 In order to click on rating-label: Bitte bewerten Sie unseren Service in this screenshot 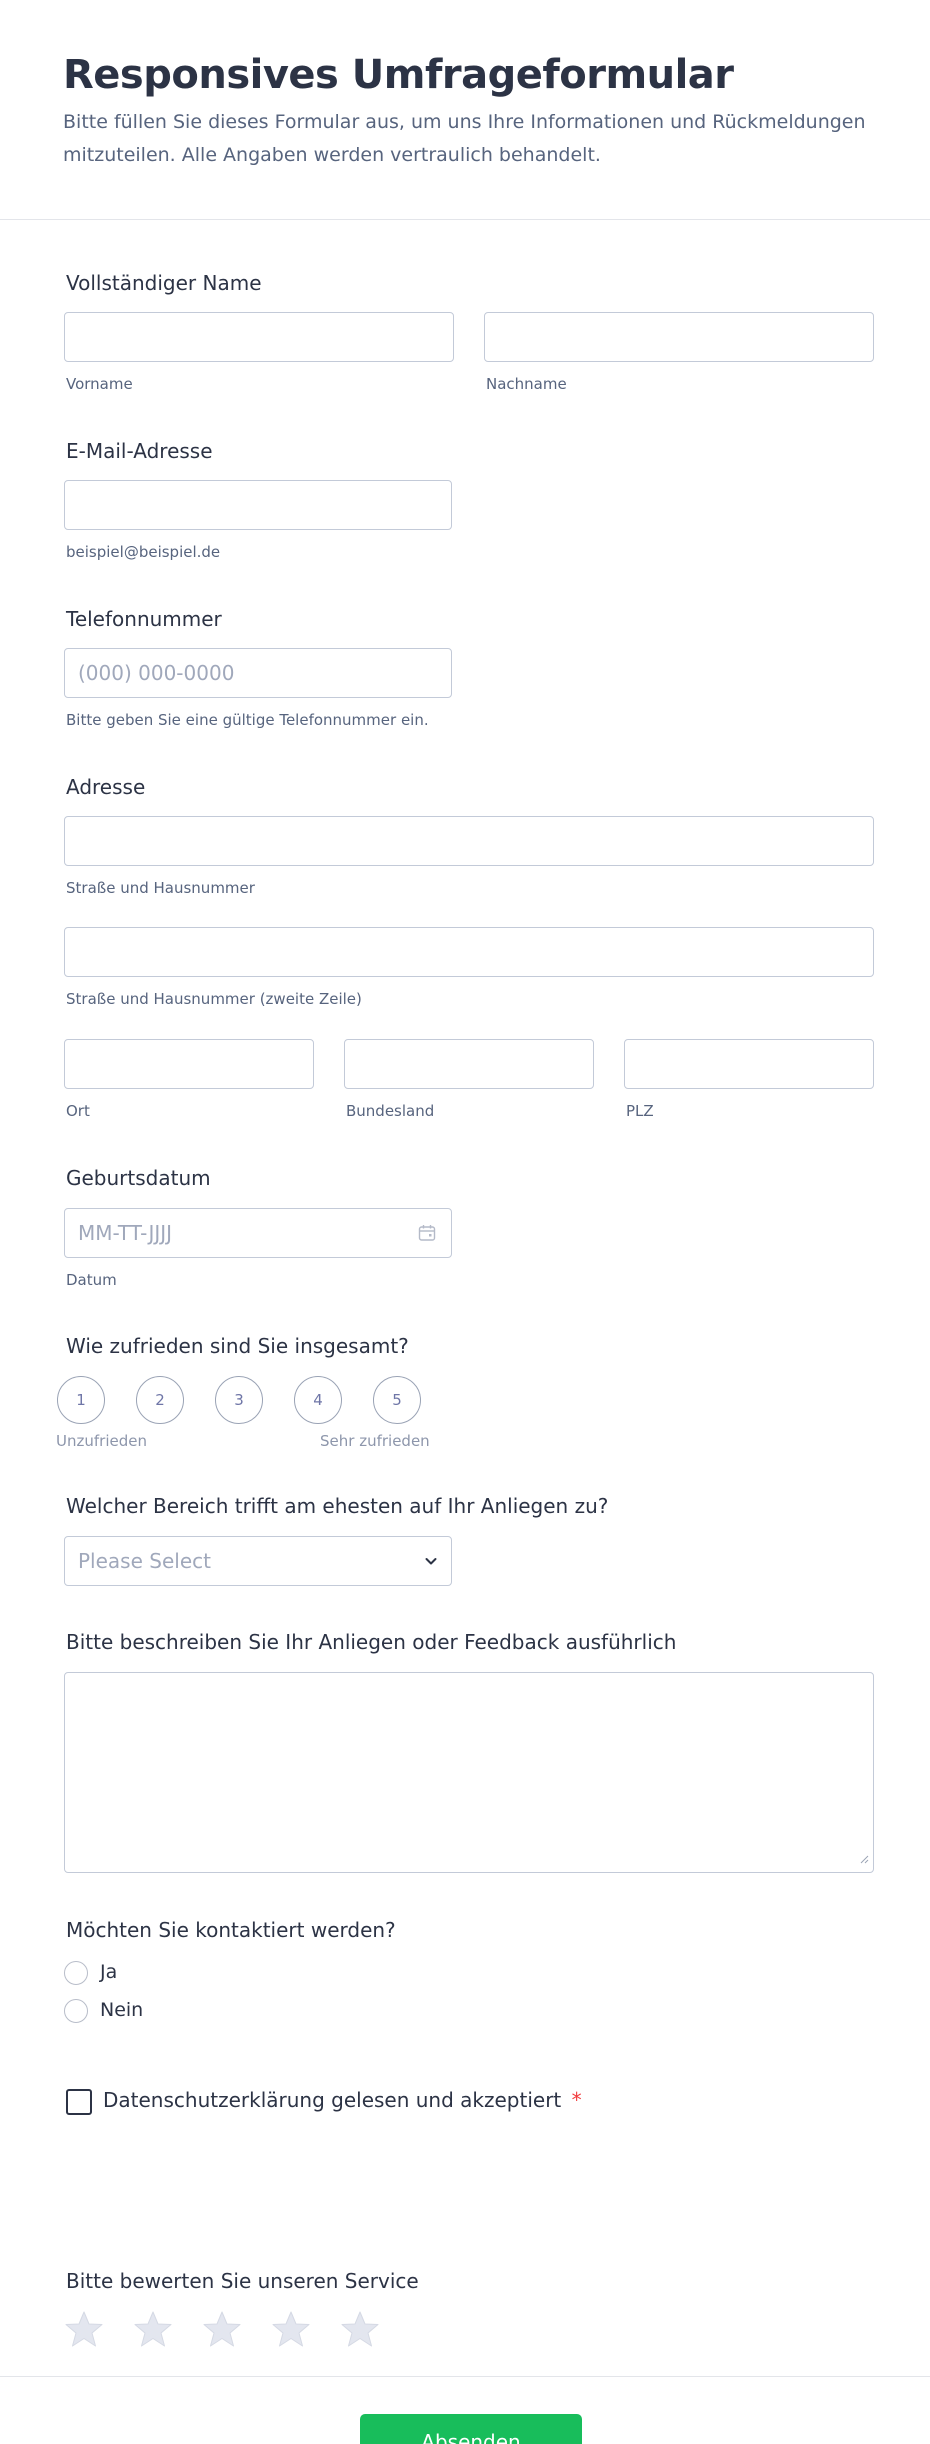, I will do `click(242, 2281)`.